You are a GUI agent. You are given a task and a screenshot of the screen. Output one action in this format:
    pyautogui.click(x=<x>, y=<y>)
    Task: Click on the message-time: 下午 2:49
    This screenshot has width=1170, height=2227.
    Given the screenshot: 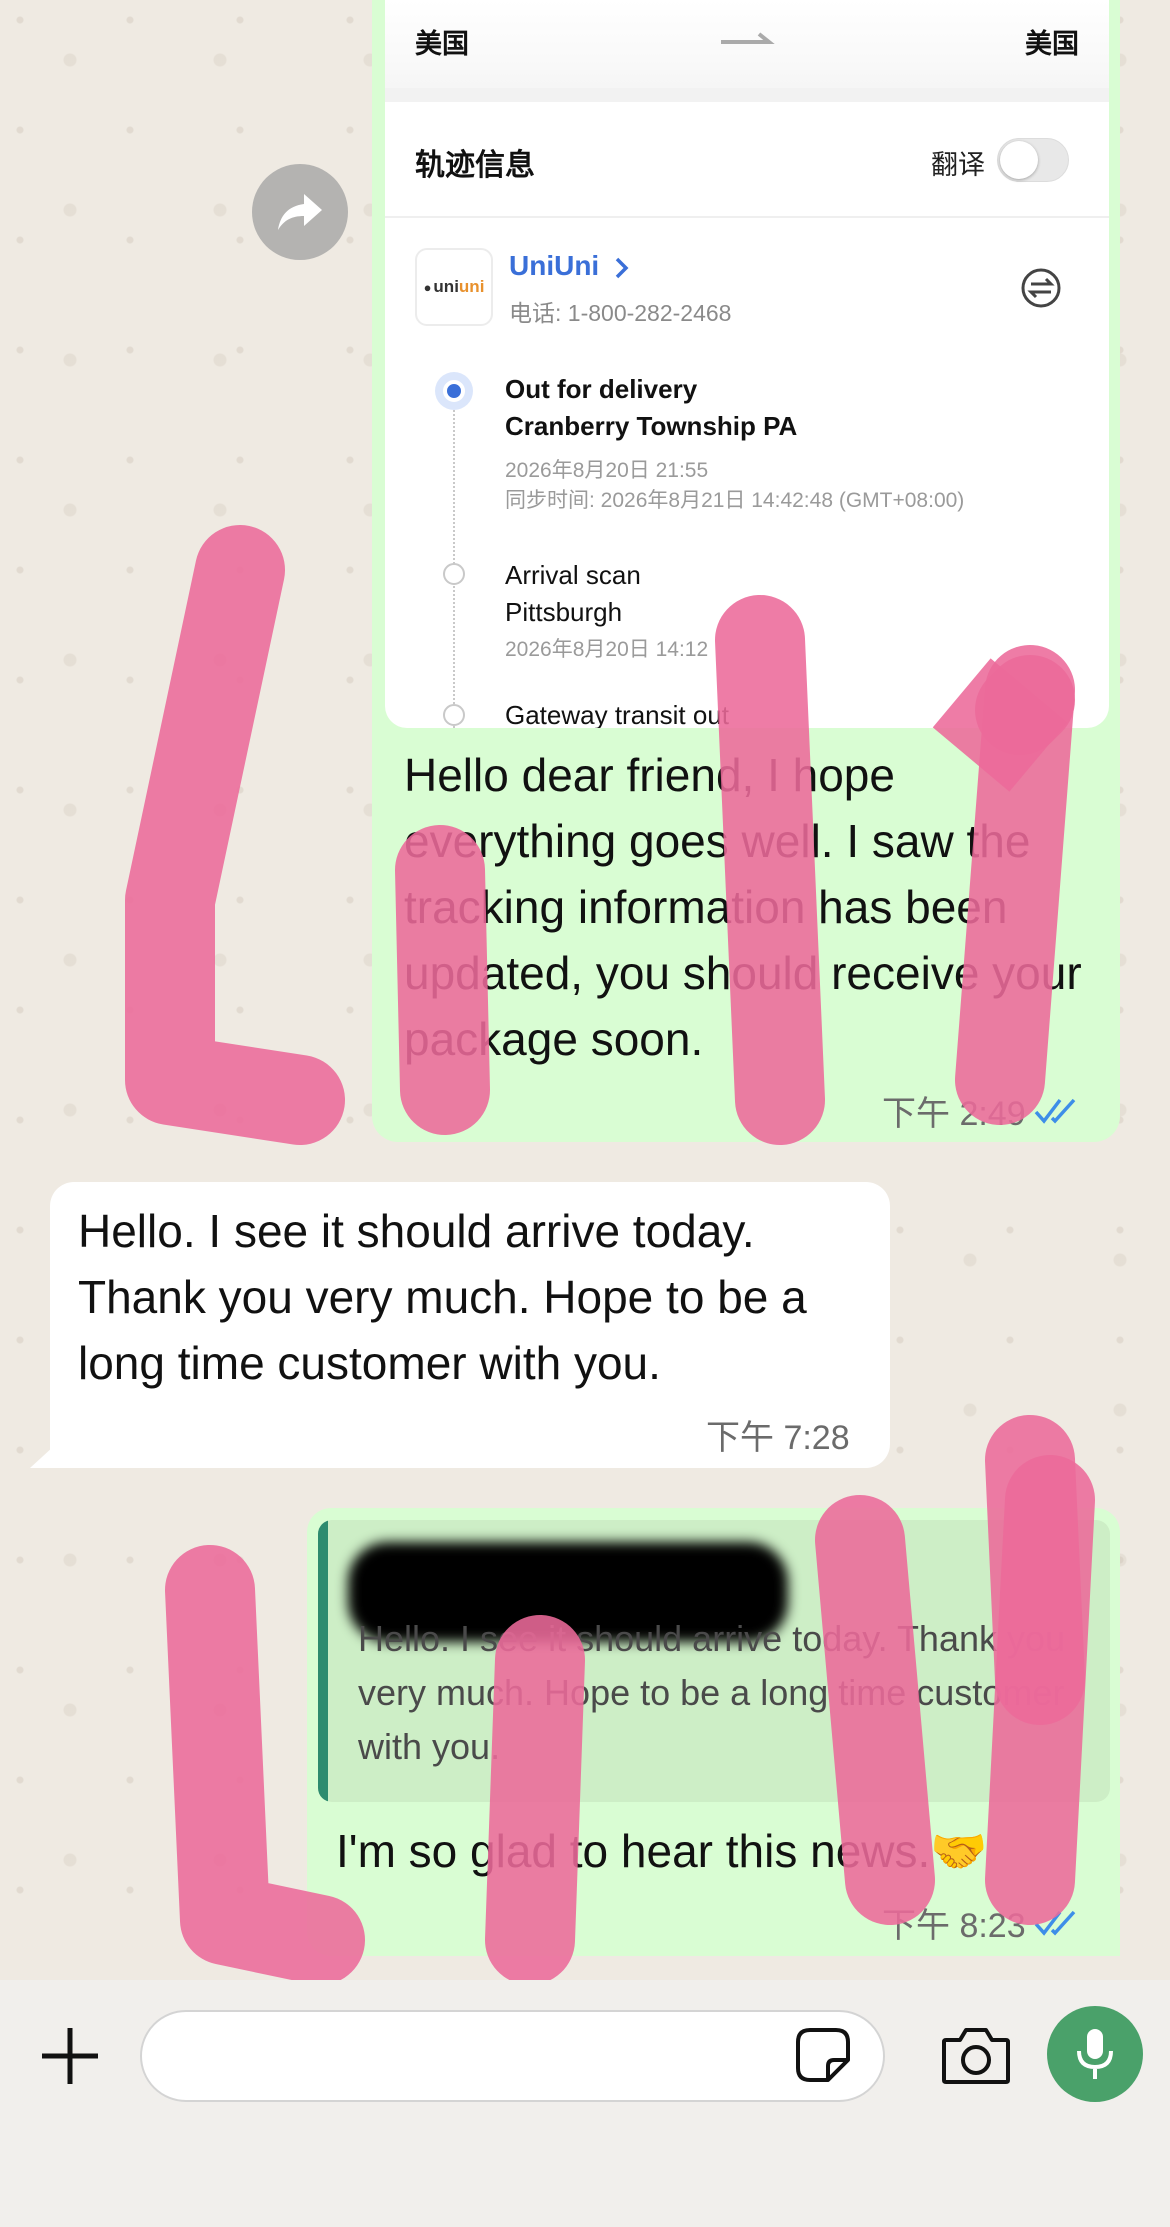 What is the action you would take?
    pyautogui.click(x=954, y=1114)
    